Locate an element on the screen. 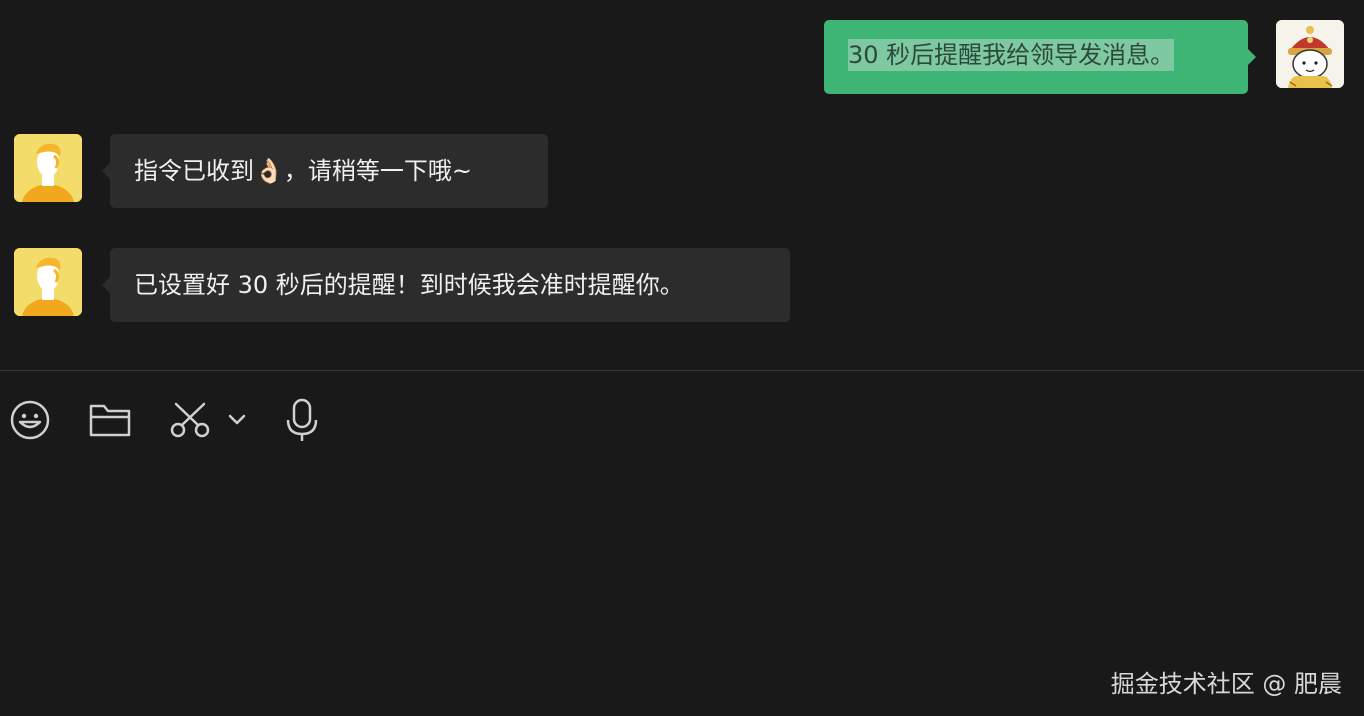 This screenshot has width=1364, height=716. message-text: 30 秒后提醒我给领导发消息。 is located at coordinates (1011, 55).